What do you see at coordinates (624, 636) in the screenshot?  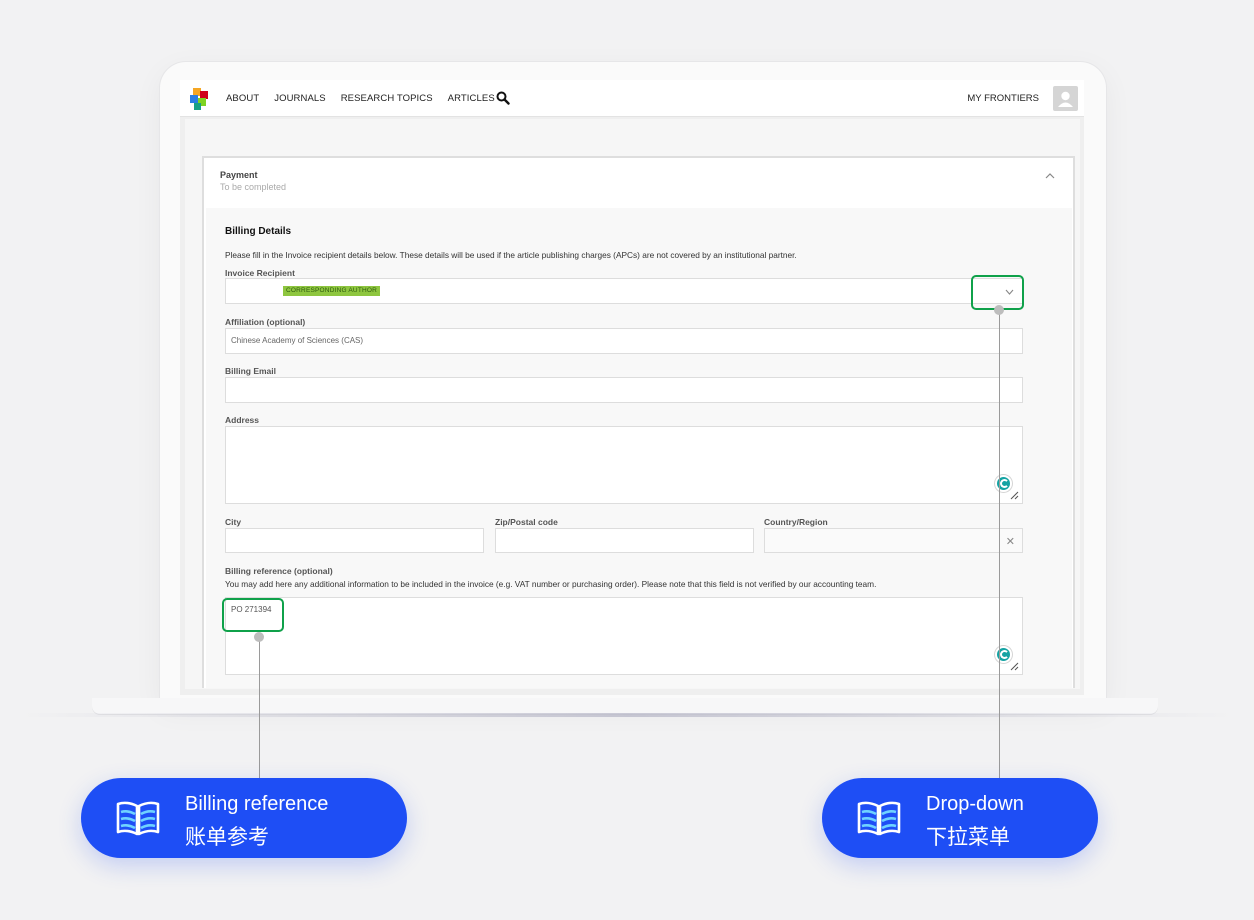 I see `billing-reference-textarea: PO 271394` at bounding box center [624, 636].